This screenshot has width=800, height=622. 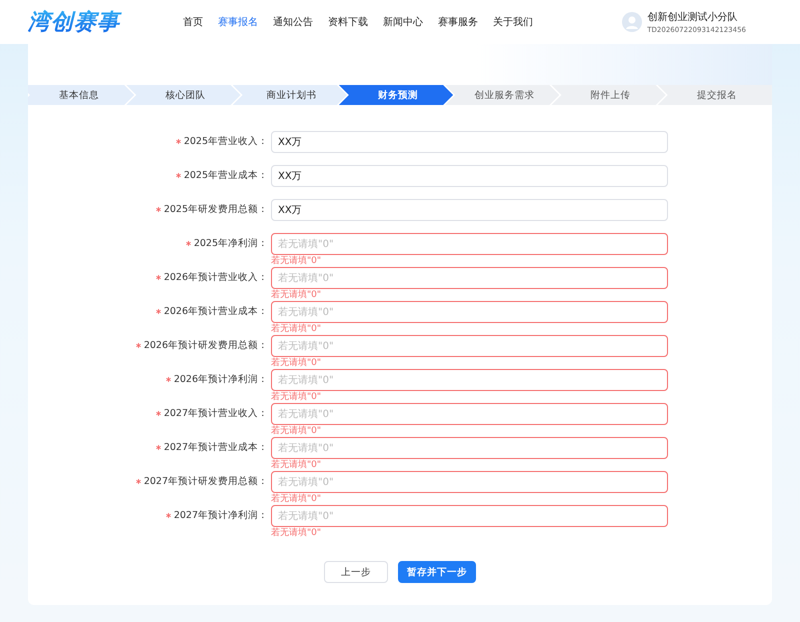 I want to click on nav-link: 资料下载, so click(x=348, y=22).